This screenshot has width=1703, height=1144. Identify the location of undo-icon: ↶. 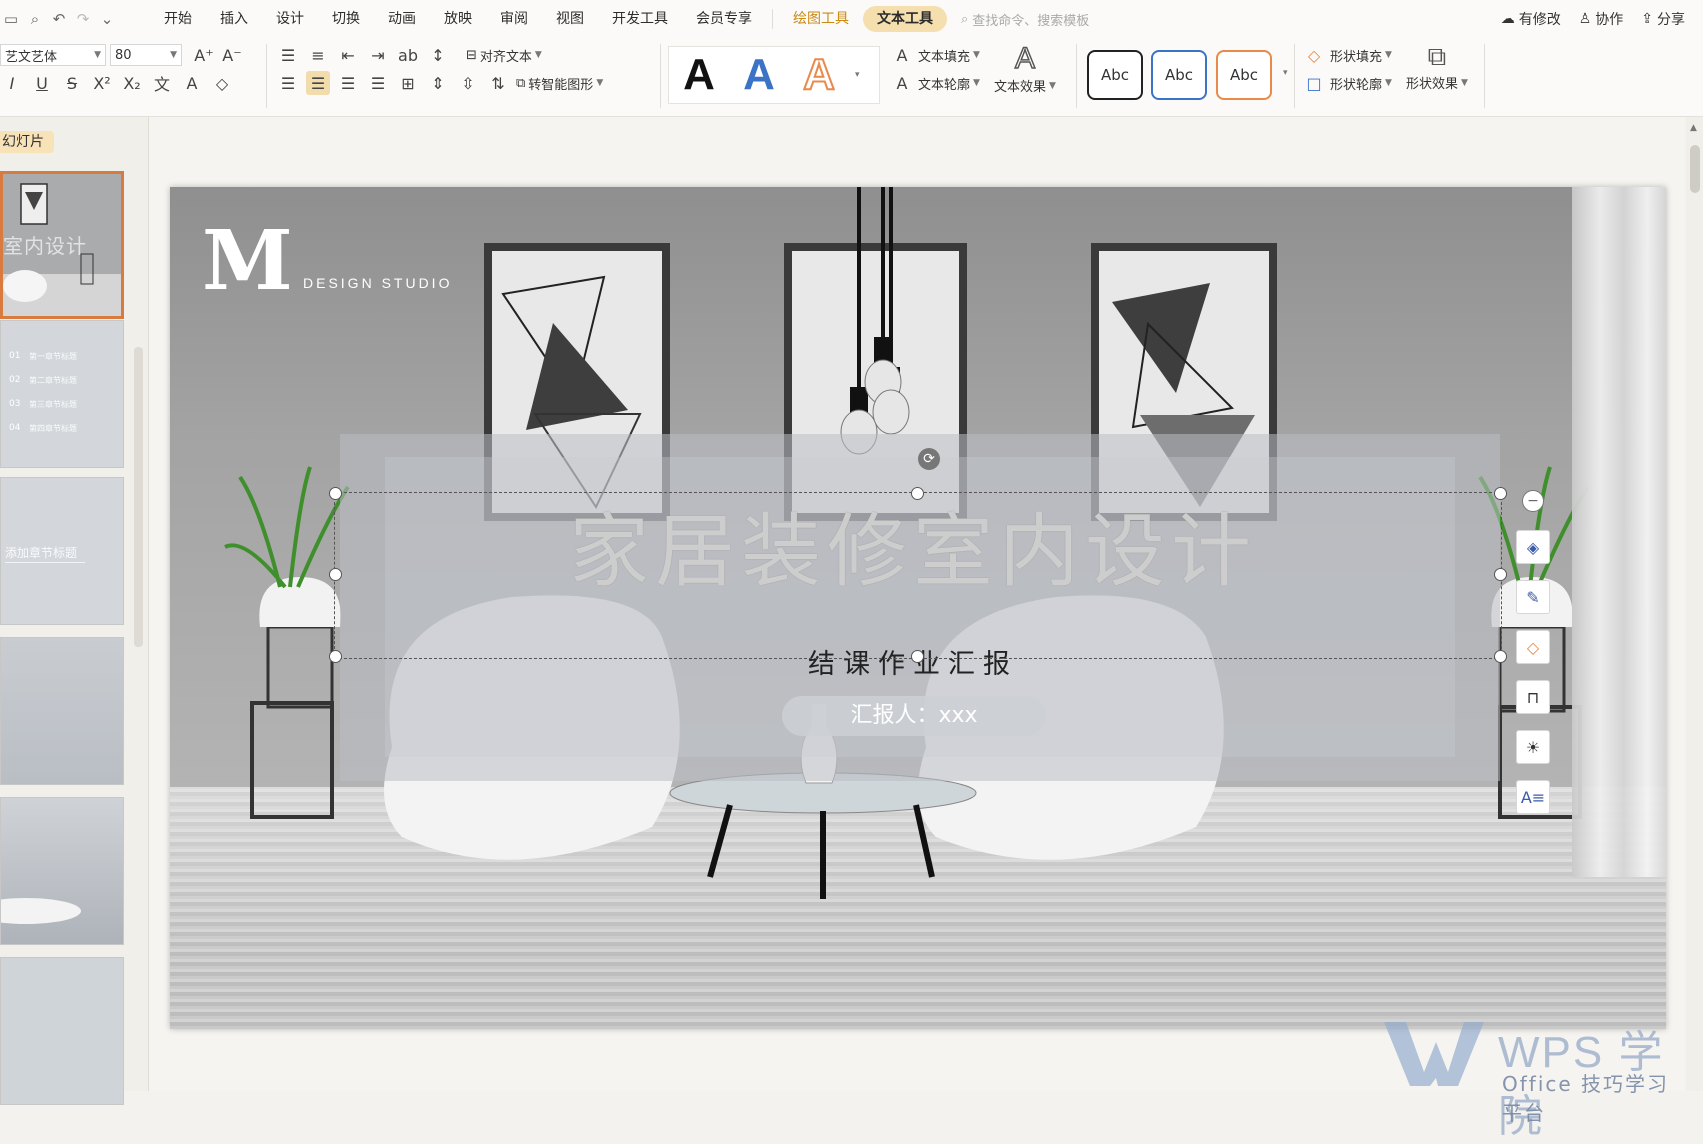
(59, 19).